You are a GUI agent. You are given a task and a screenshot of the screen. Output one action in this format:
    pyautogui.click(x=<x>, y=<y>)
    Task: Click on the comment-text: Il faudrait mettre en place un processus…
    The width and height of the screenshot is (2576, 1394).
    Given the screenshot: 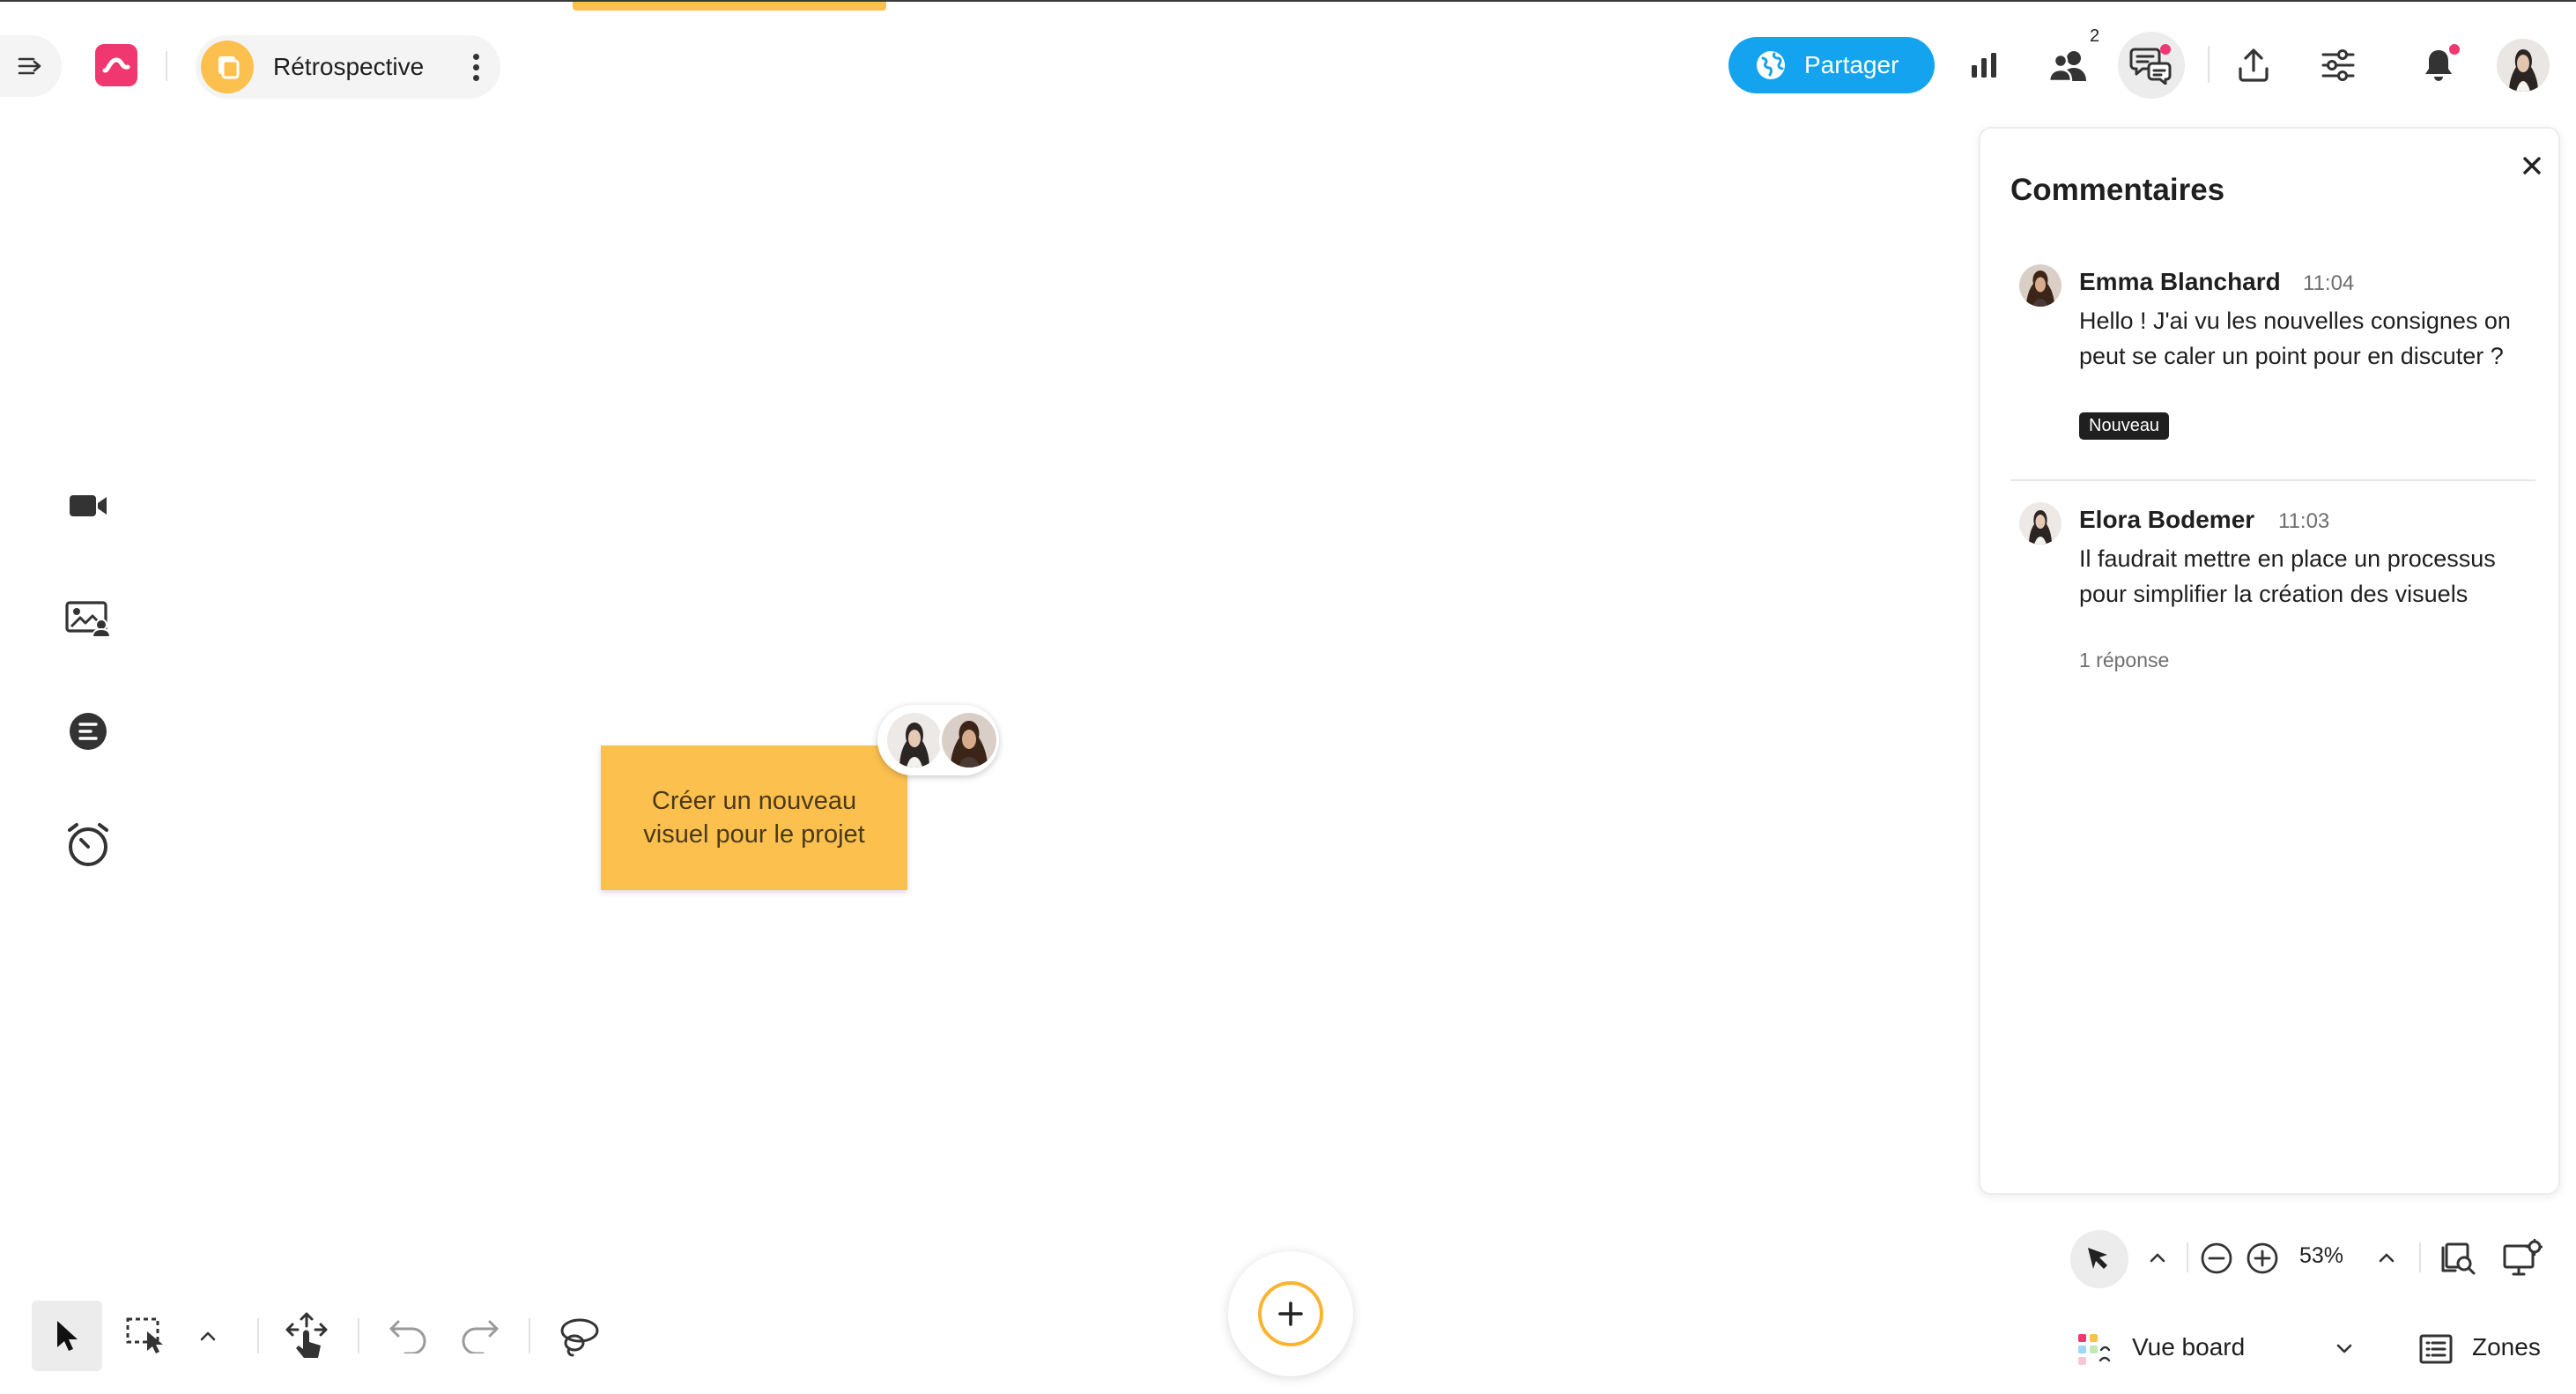 What is the action you would take?
    pyautogui.click(x=2288, y=576)
    